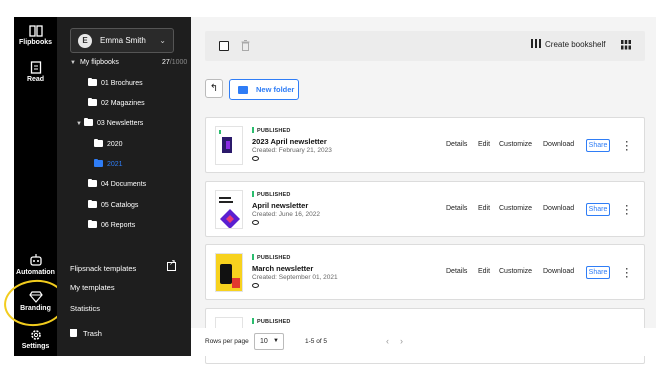 The height and width of the screenshot is (376, 670). What do you see at coordinates (401, 341) in the screenshot?
I see `chevron-right-icon: ›` at bounding box center [401, 341].